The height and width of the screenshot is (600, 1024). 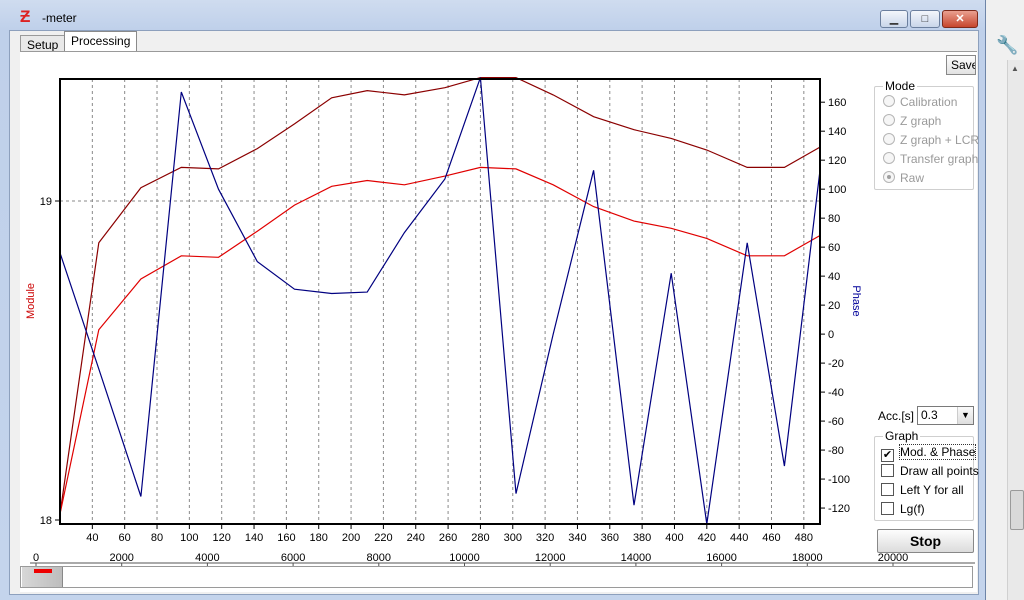 What do you see at coordinates (59, 18) in the screenshot?
I see `window-title: -meter` at bounding box center [59, 18].